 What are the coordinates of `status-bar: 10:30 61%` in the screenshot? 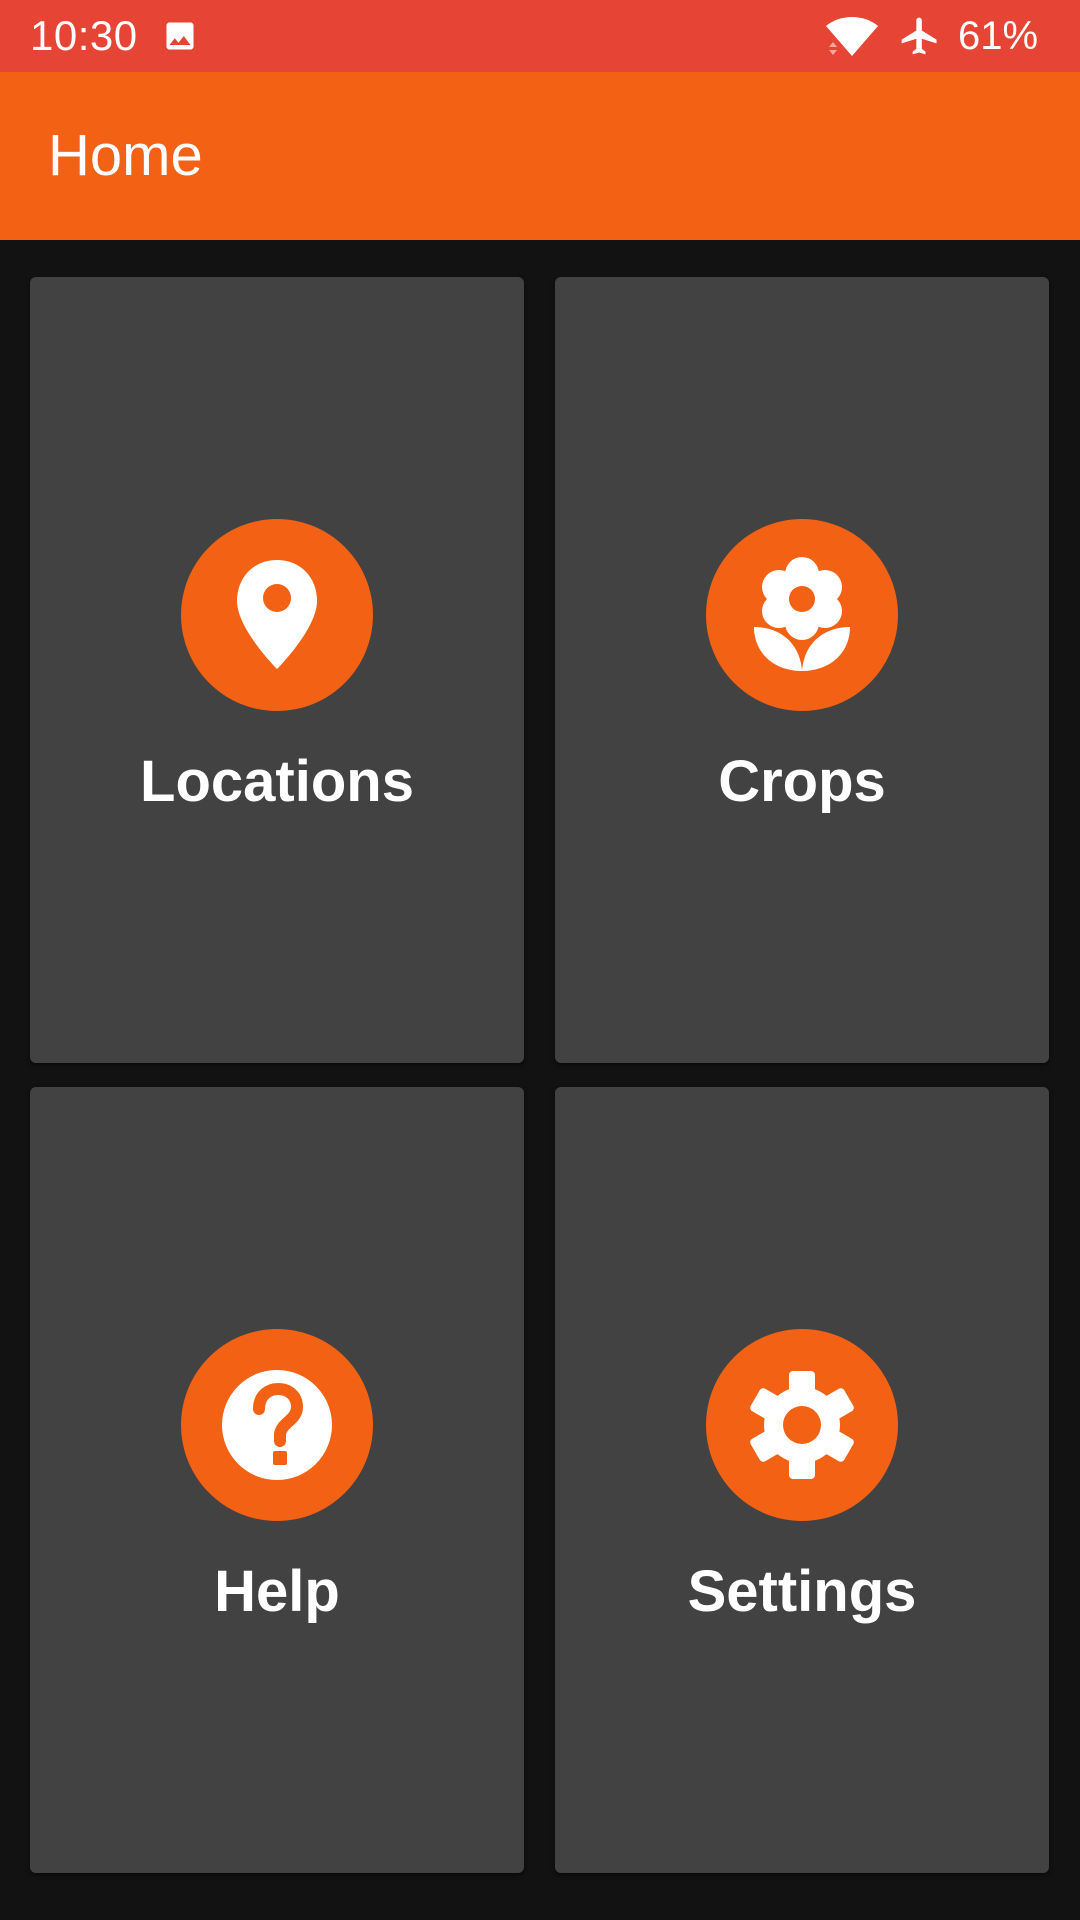 It's located at (540, 36).